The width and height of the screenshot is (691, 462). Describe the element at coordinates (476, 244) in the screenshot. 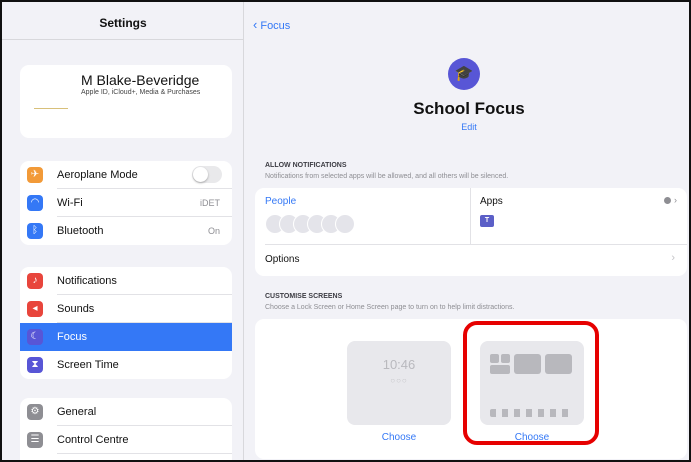

I see `row-divider` at that location.